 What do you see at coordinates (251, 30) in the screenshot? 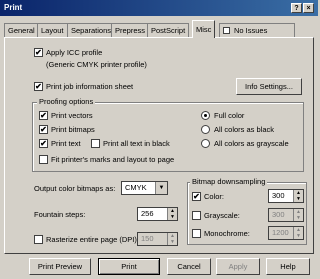
I see `tab-no-issues-label: No Issues` at bounding box center [251, 30].